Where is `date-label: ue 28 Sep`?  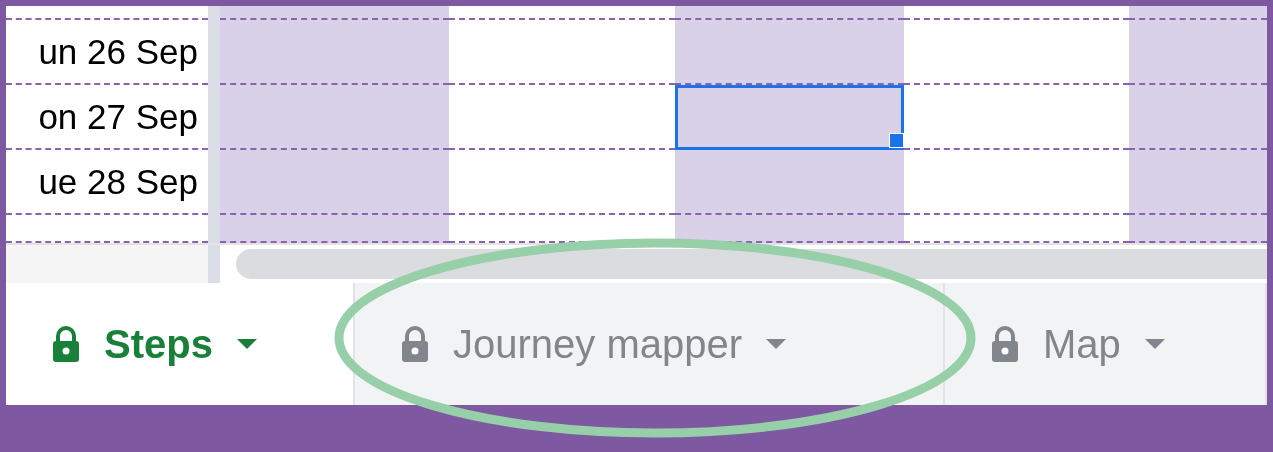
date-label: ue 28 Sep is located at coordinates (118, 181).